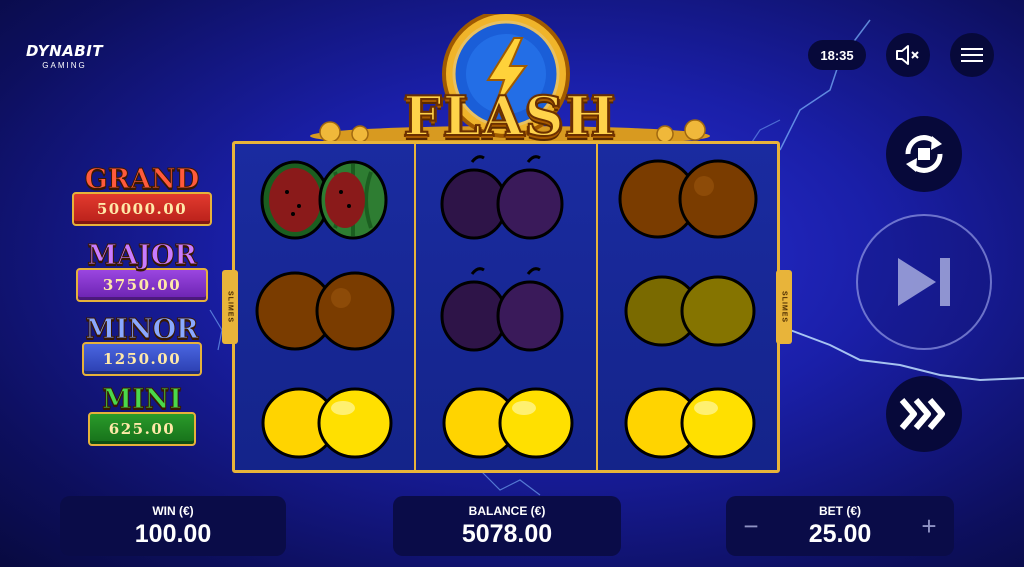 This screenshot has height=567, width=1024. I want to click on watermelon-icon, so click(324, 200).